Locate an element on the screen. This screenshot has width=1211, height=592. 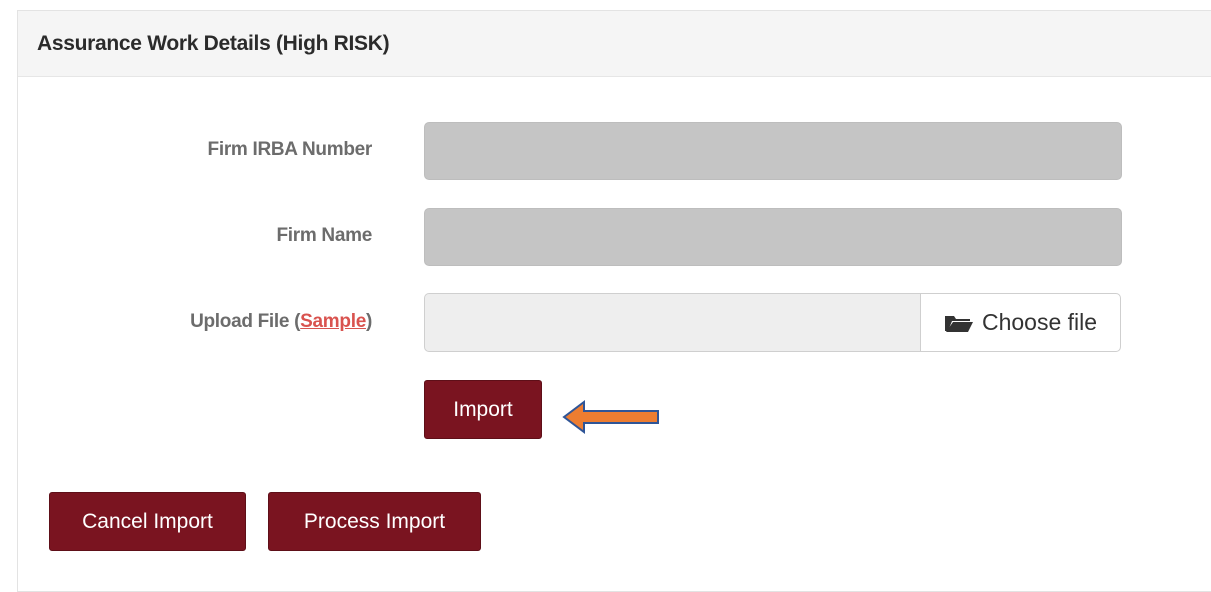
sample-link: Sample is located at coordinates (333, 321).